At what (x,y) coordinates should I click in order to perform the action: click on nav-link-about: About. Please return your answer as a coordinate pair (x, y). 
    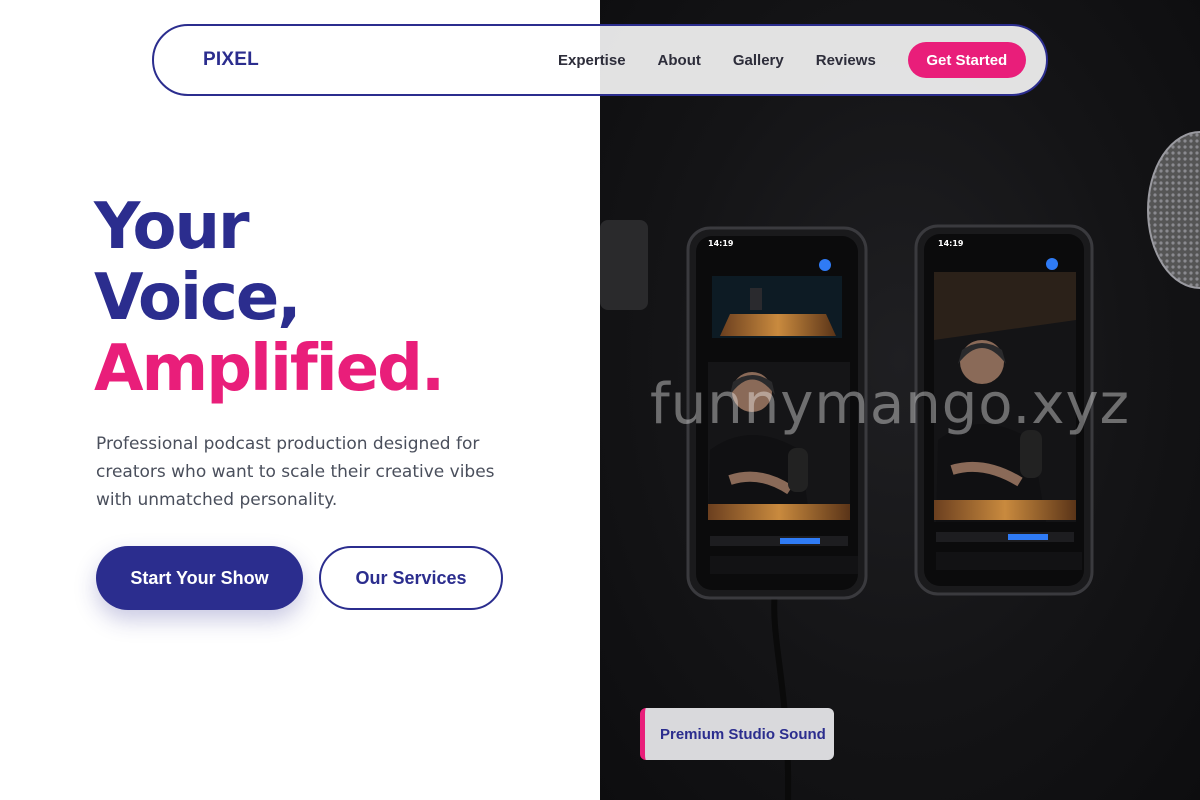
    Looking at the image, I should click on (679, 60).